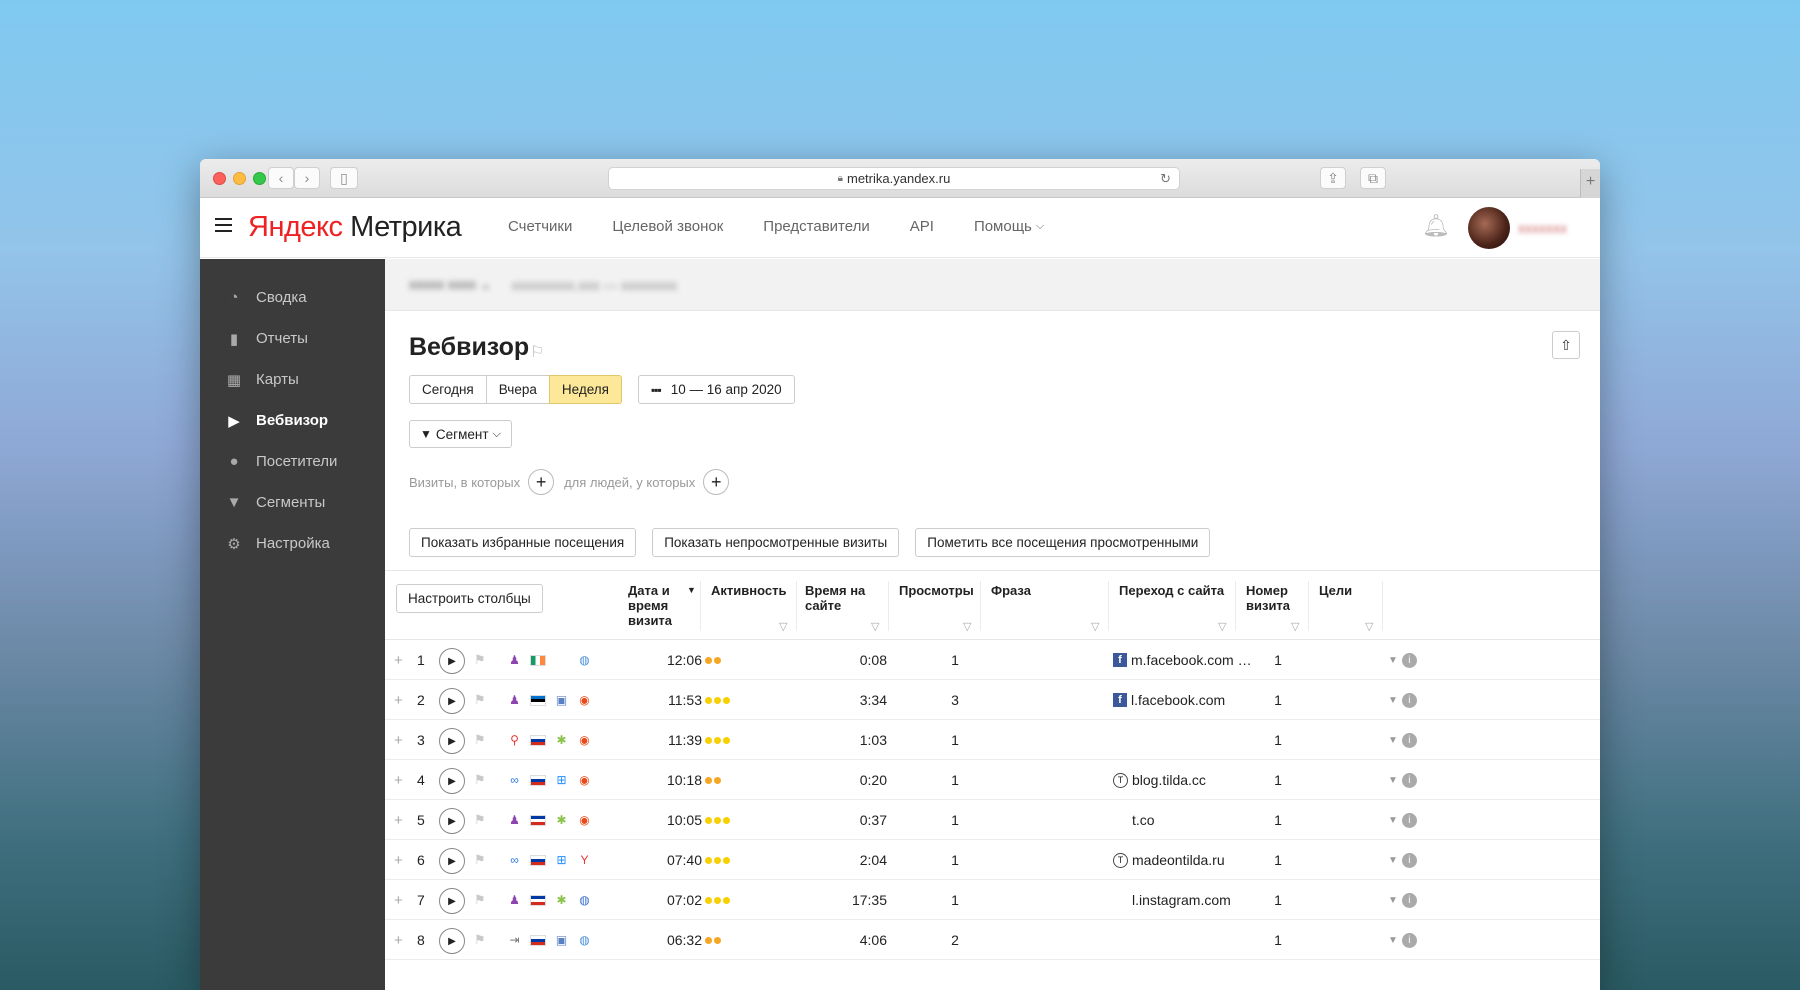  I want to click on sidebar-item-0: ◔ Сводка, so click(292, 297).